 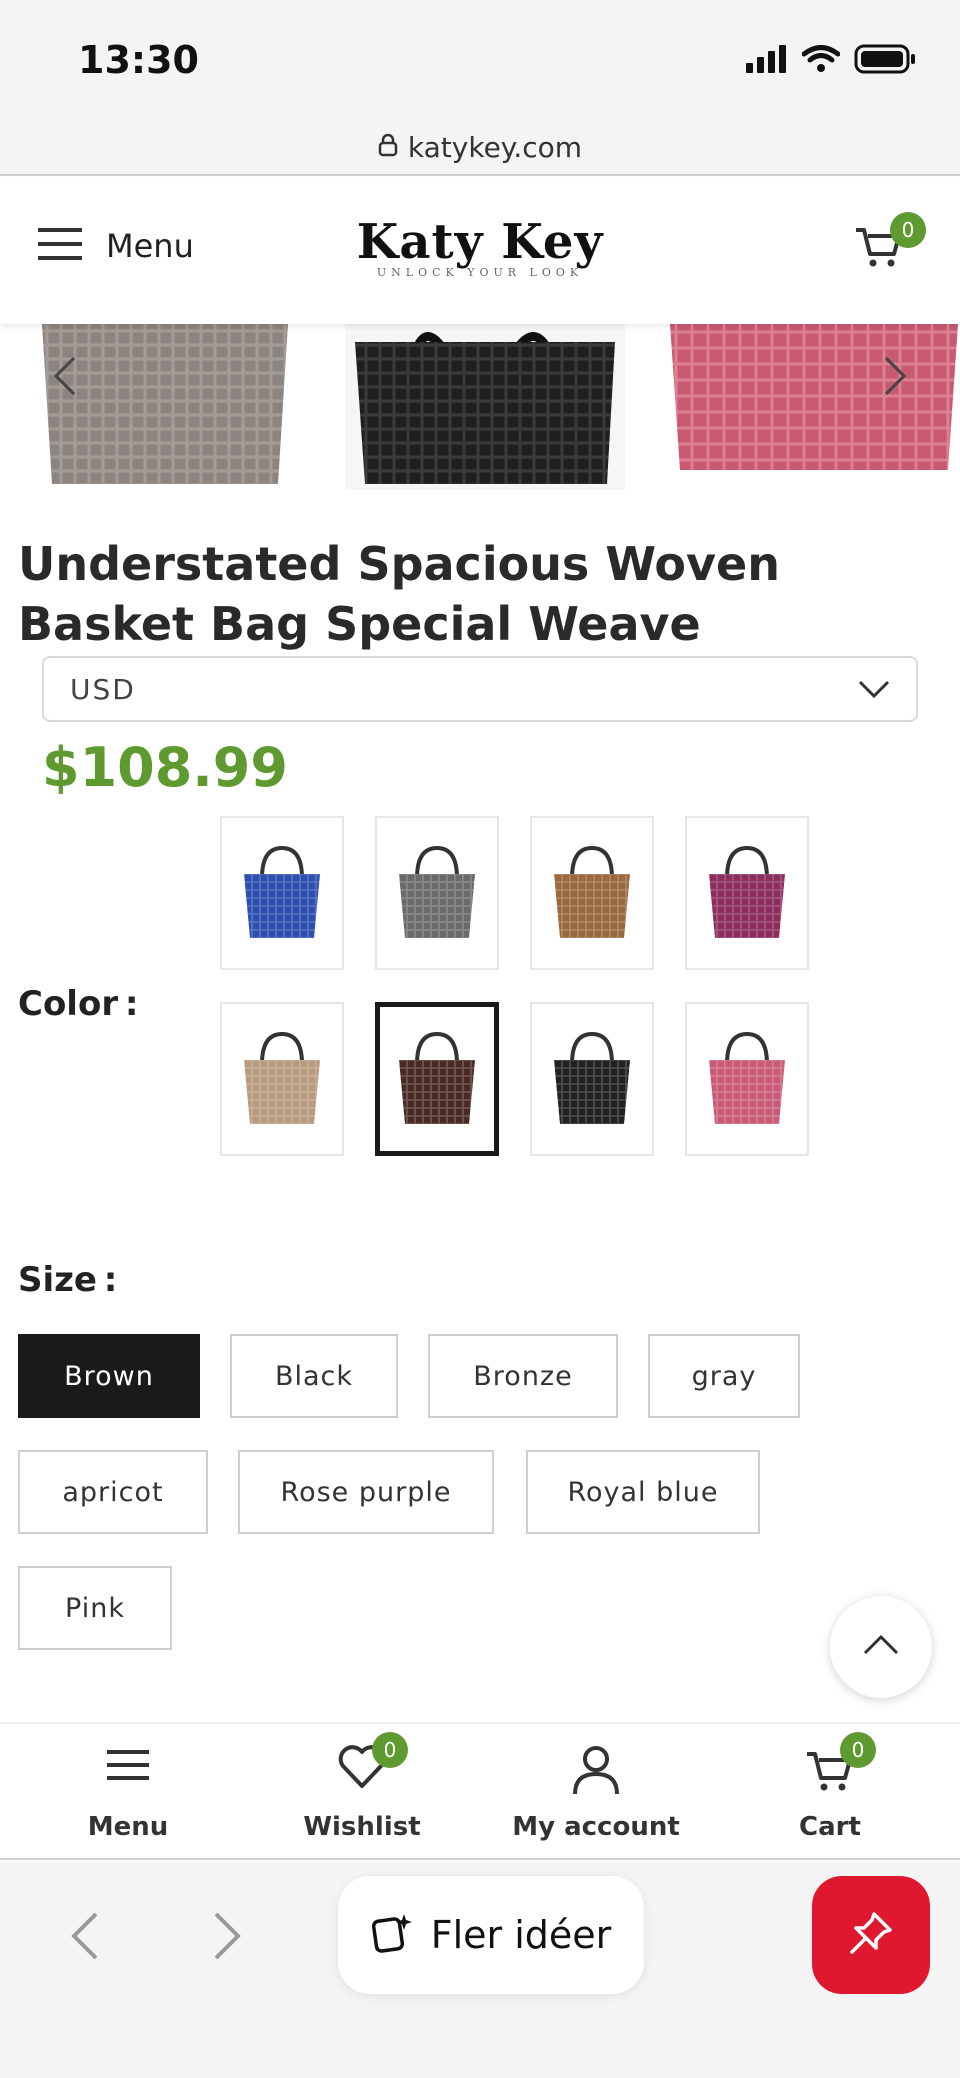 What do you see at coordinates (362, 1767) in the screenshot?
I see `heart-icon: 0` at bounding box center [362, 1767].